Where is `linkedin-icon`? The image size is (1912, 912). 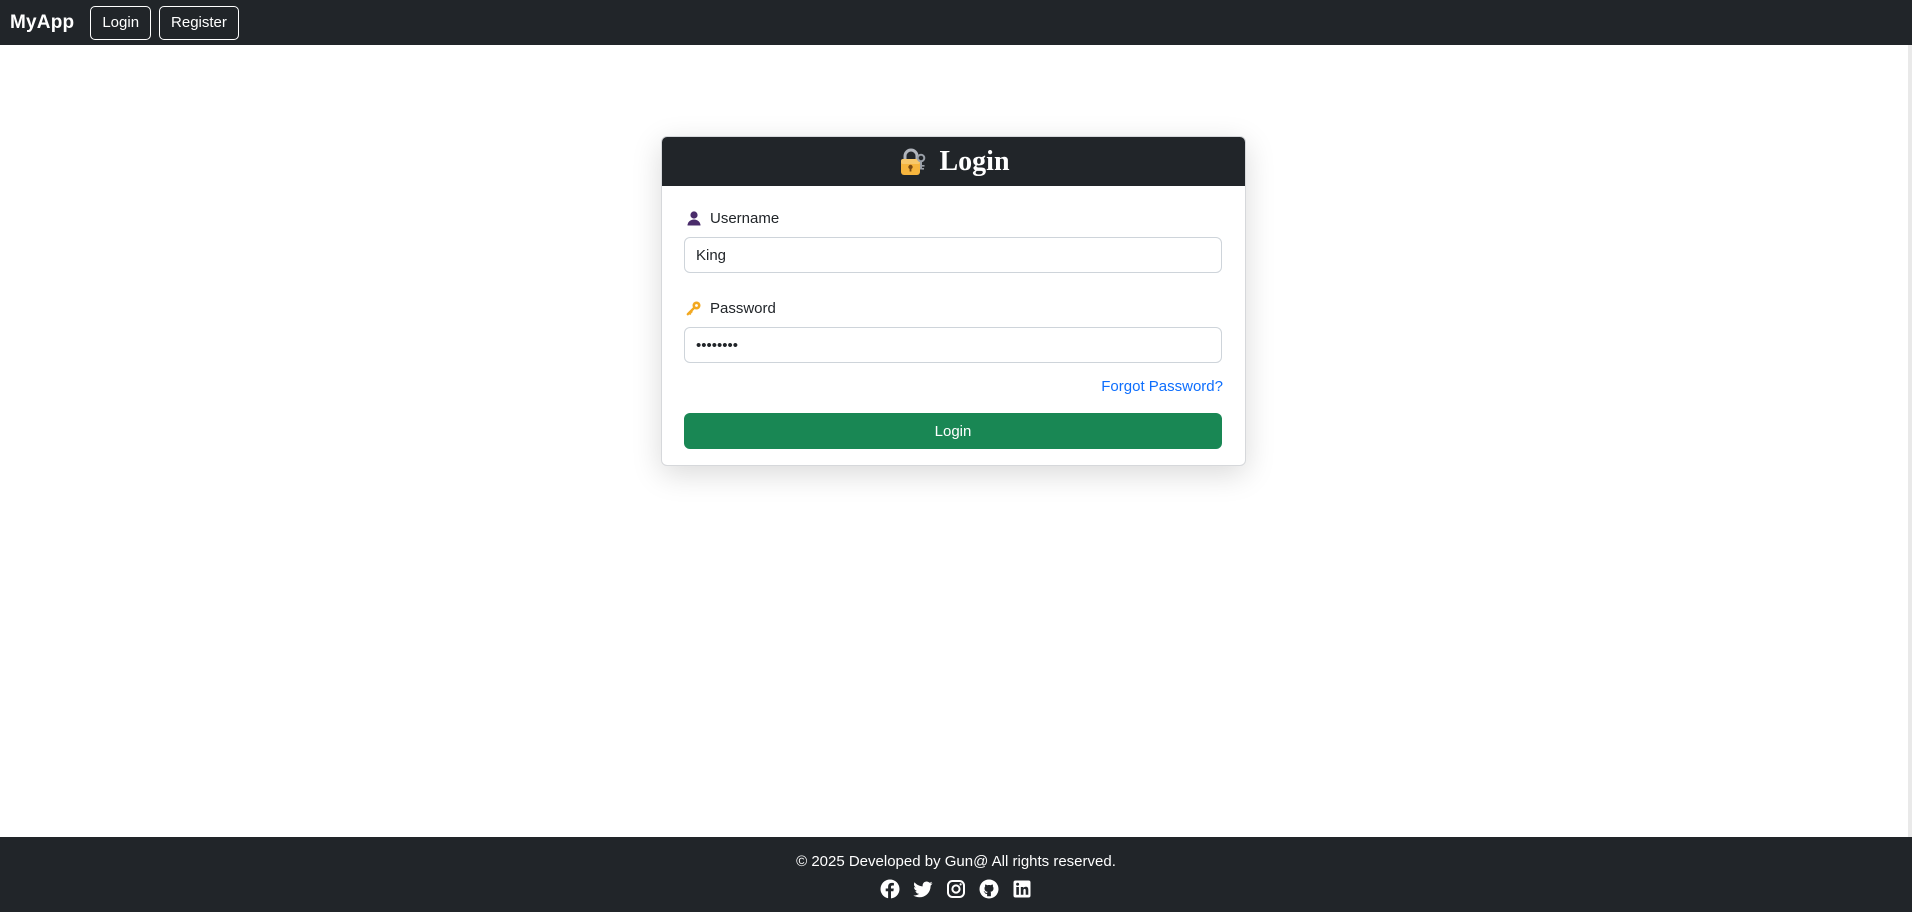 linkedin-icon is located at coordinates (1022, 889).